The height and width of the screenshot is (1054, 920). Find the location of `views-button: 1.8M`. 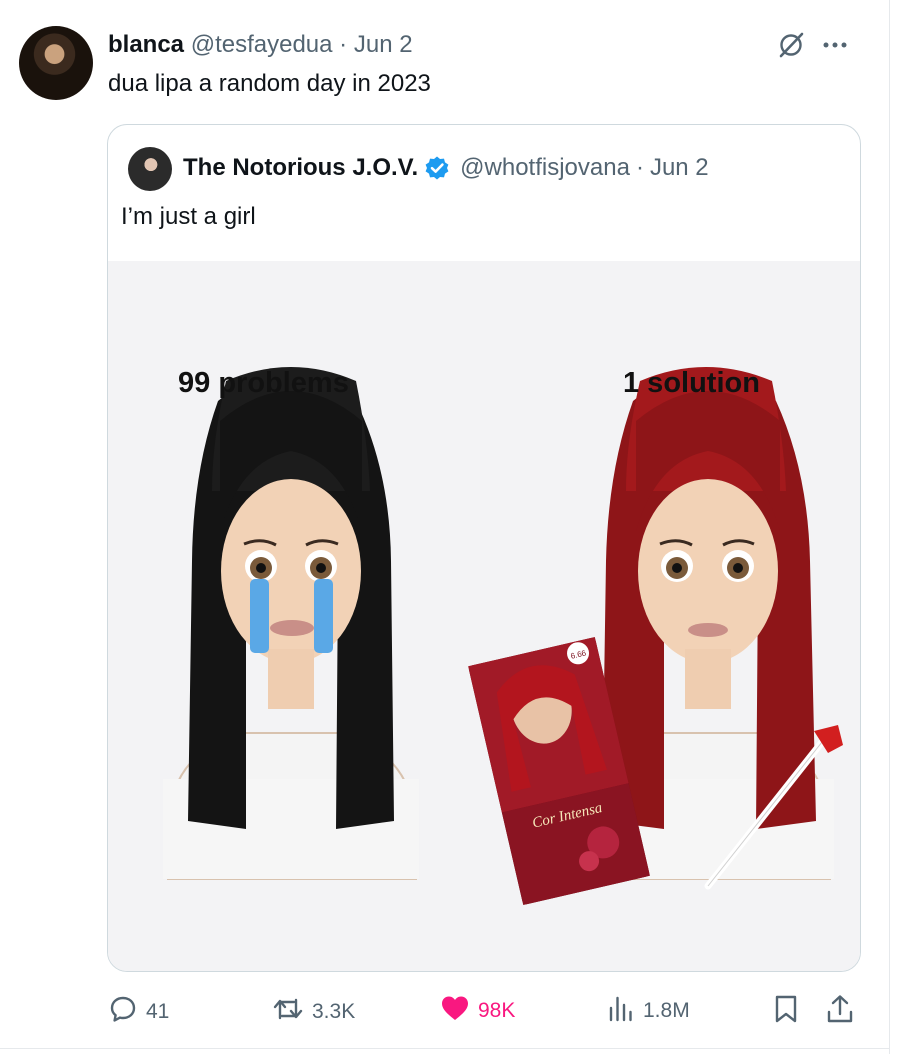

views-button: 1.8M is located at coordinates (648, 1011).